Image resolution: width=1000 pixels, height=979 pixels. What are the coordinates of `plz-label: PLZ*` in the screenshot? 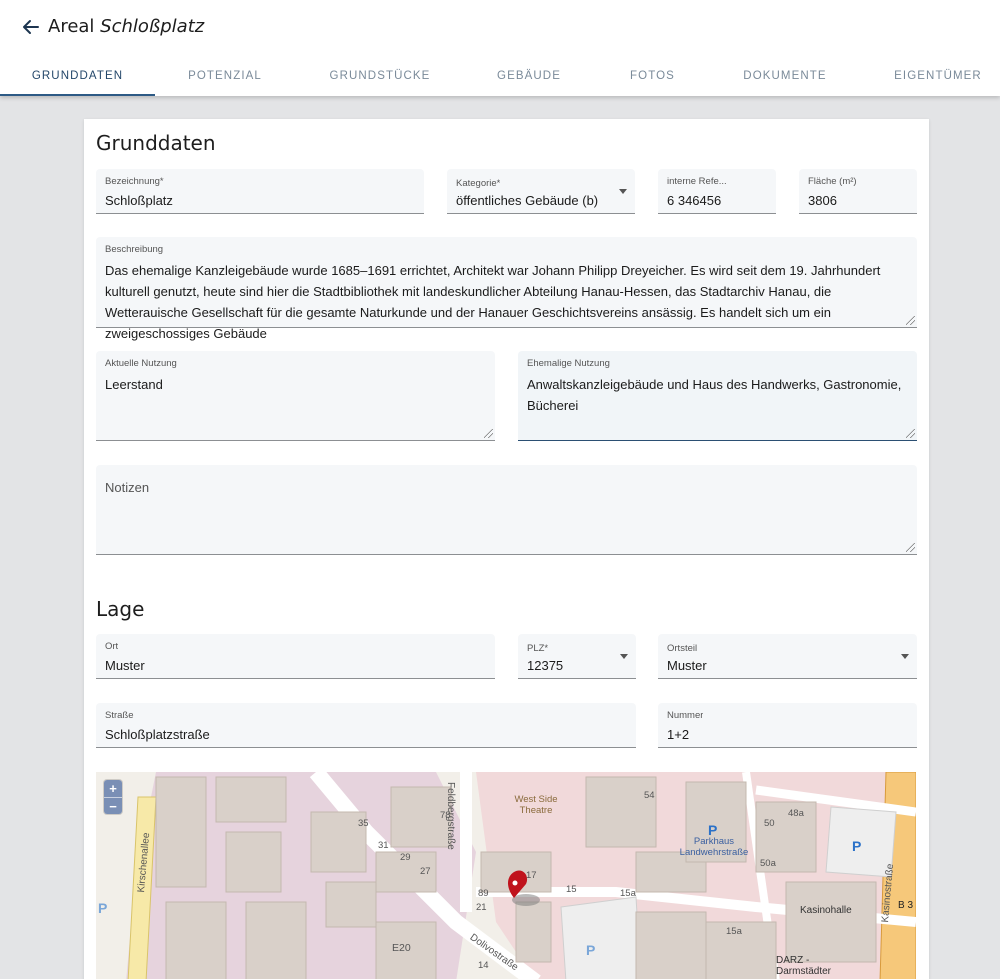 It's located at (538, 648).